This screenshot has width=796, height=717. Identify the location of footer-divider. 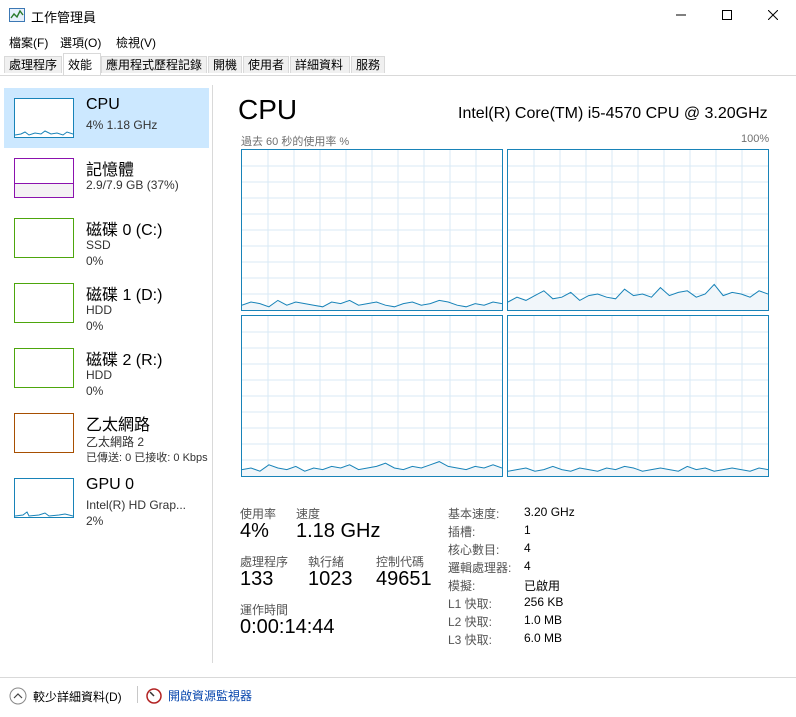
(137, 694).